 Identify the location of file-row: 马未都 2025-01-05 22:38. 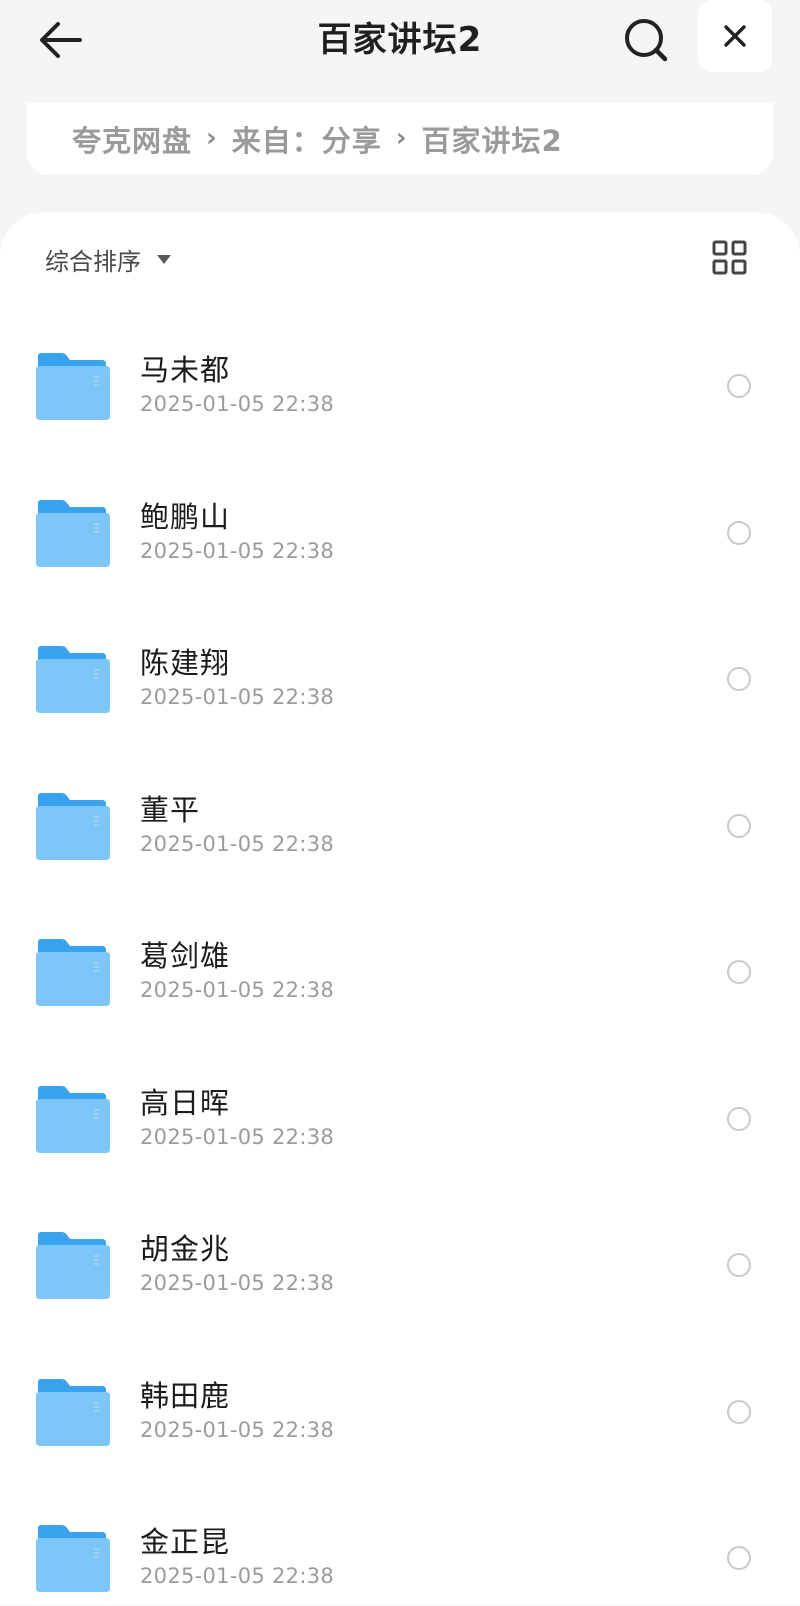
(400, 360).